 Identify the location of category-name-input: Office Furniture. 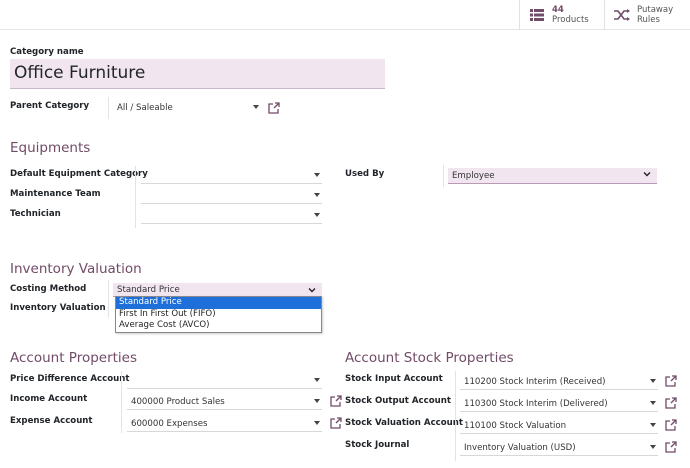
(197, 74).